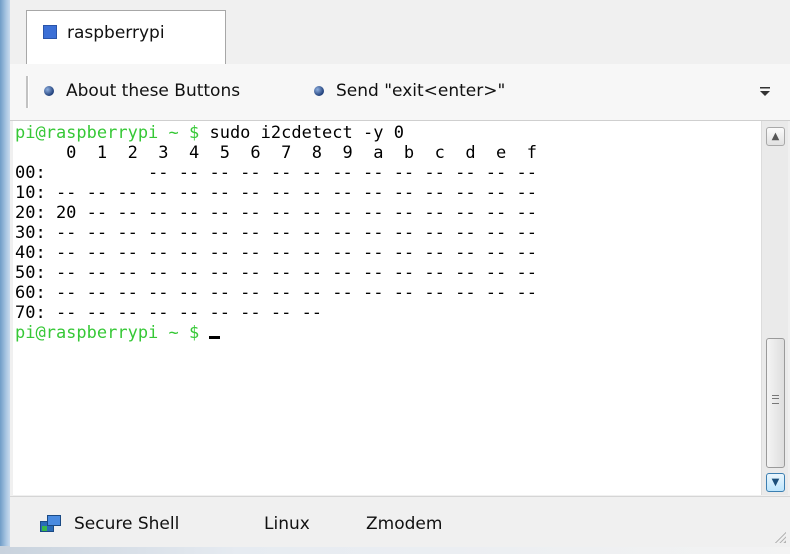 The image size is (790, 554). What do you see at coordinates (276, 153) in the screenshot?
I see `output-line: 0 1 2 3 4 5 6 7 8 9 a b c d e f` at bounding box center [276, 153].